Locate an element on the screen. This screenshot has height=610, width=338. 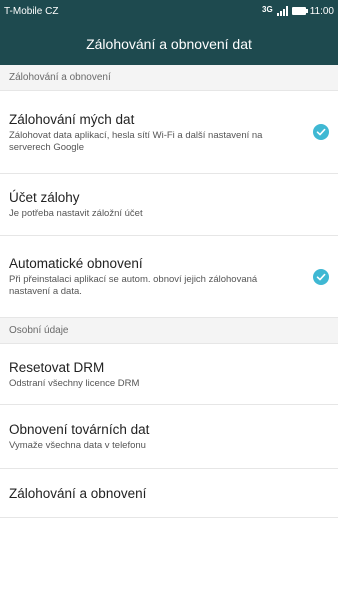
section-header-personal: Osobní údaje is located at coordinates (169, 331).